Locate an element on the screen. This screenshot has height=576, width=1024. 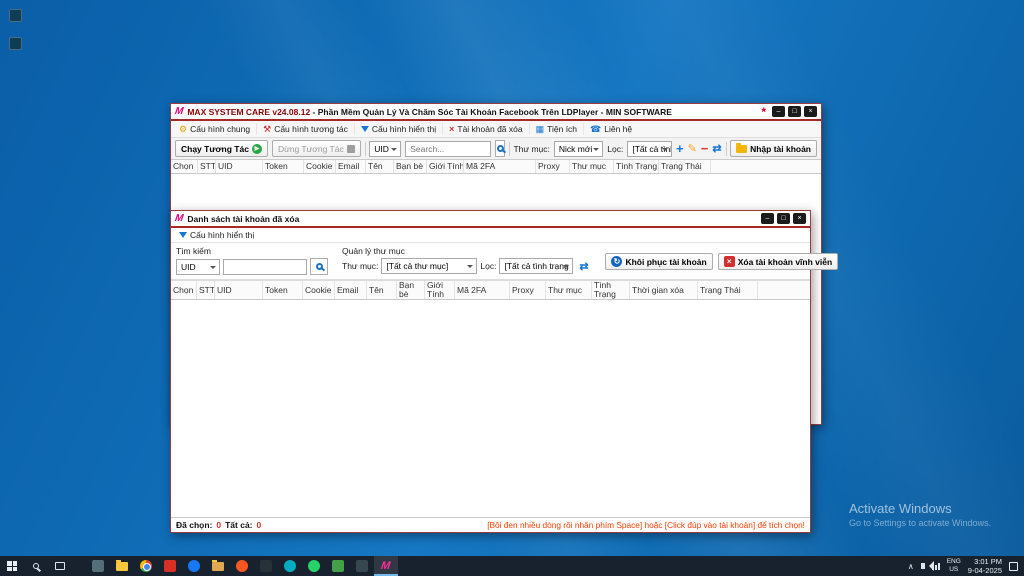
folder-app-icon is located at coordinates (218, 565).